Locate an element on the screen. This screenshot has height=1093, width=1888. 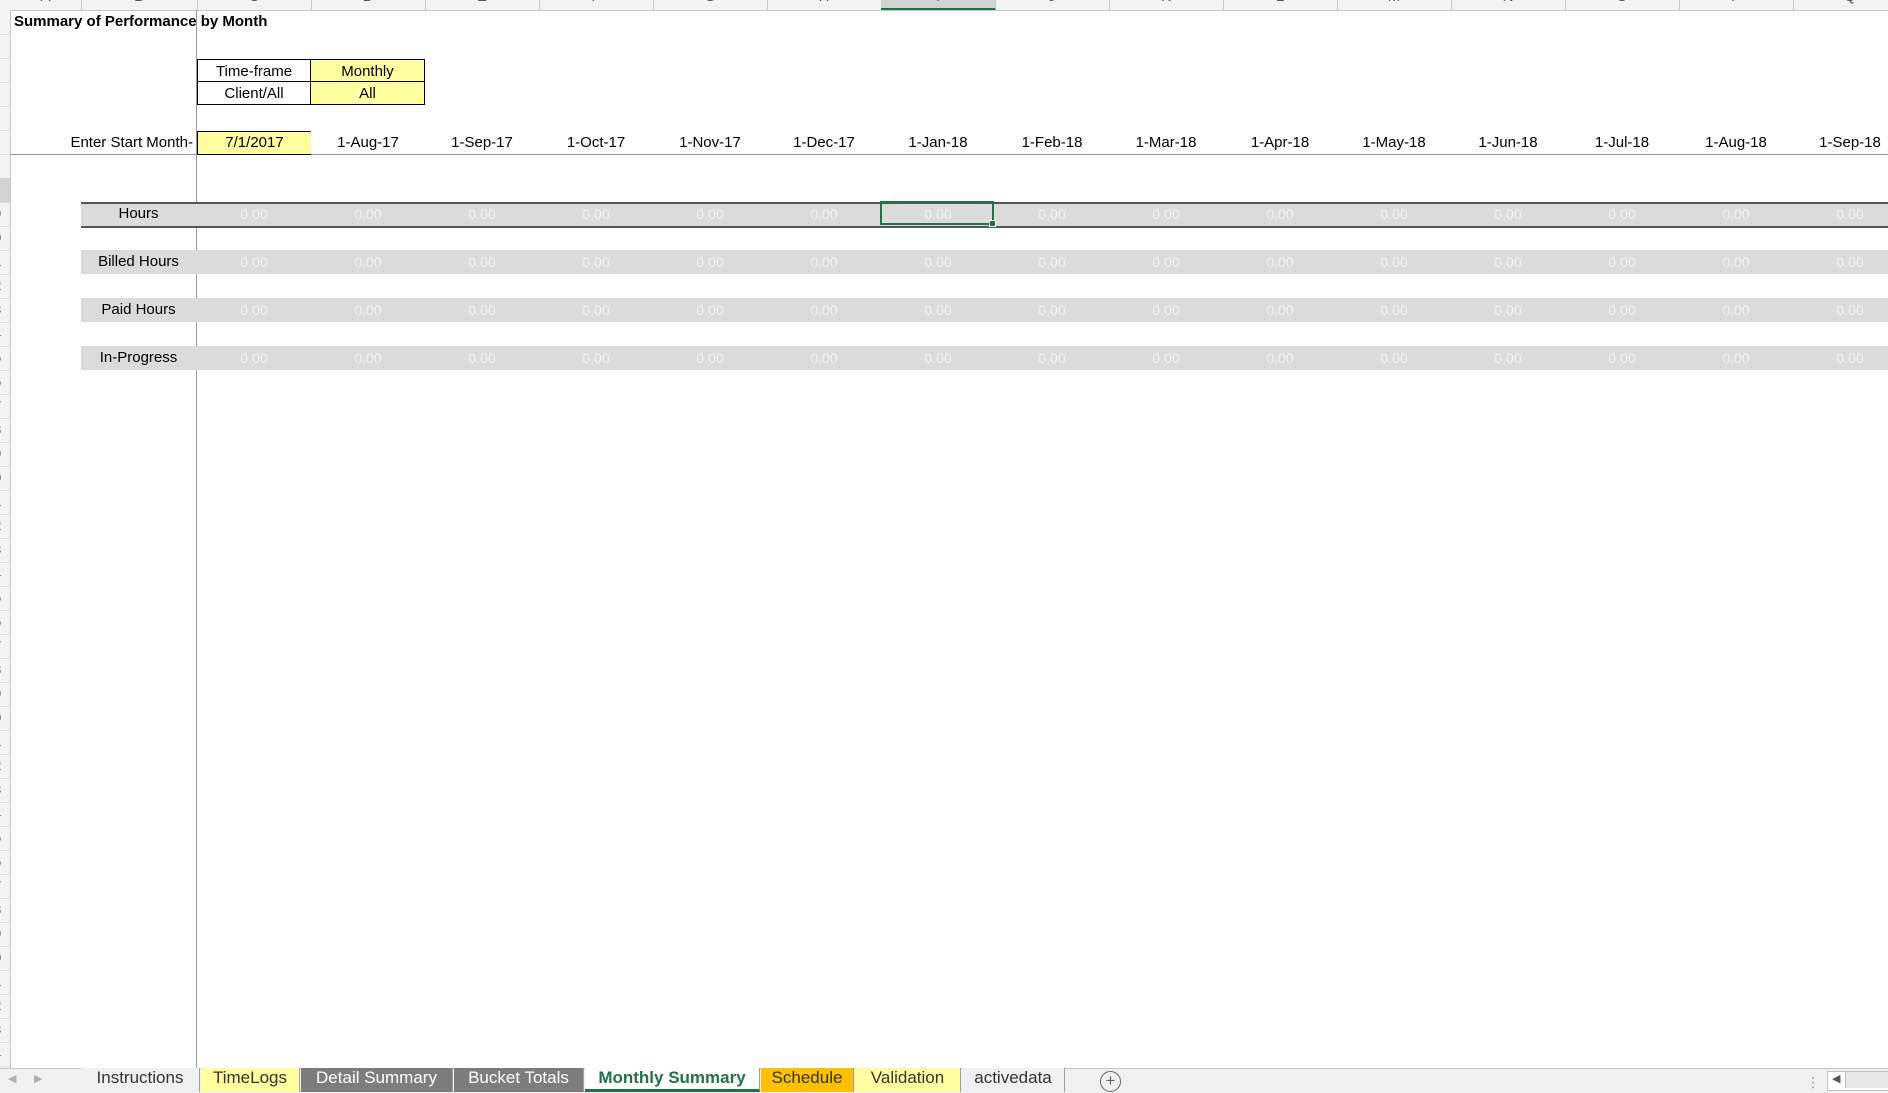
column-header-a: A is located at coordinates (46, 5).